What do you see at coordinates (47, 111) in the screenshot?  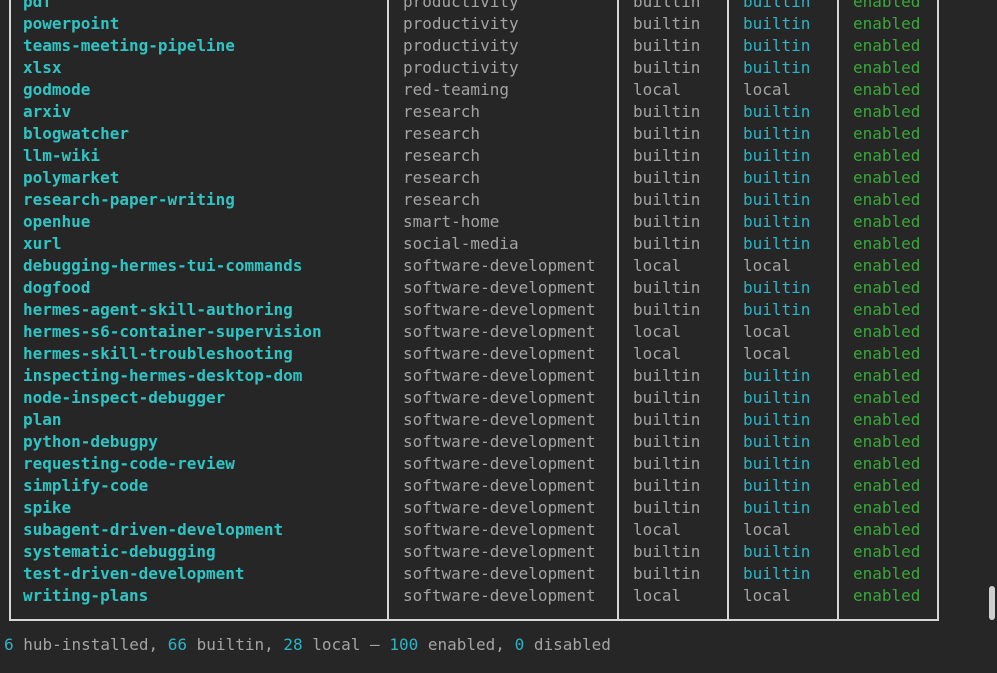 I see `skill-name: arxiv` at bounding box center [47, 111].